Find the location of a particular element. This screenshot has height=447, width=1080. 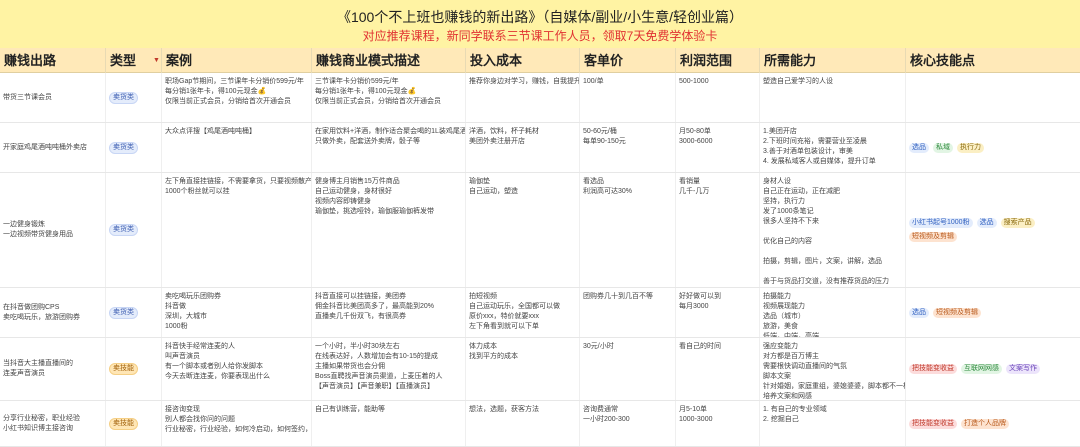

cell-profit: 看自己的时间 is located at coordinates (718, 369).